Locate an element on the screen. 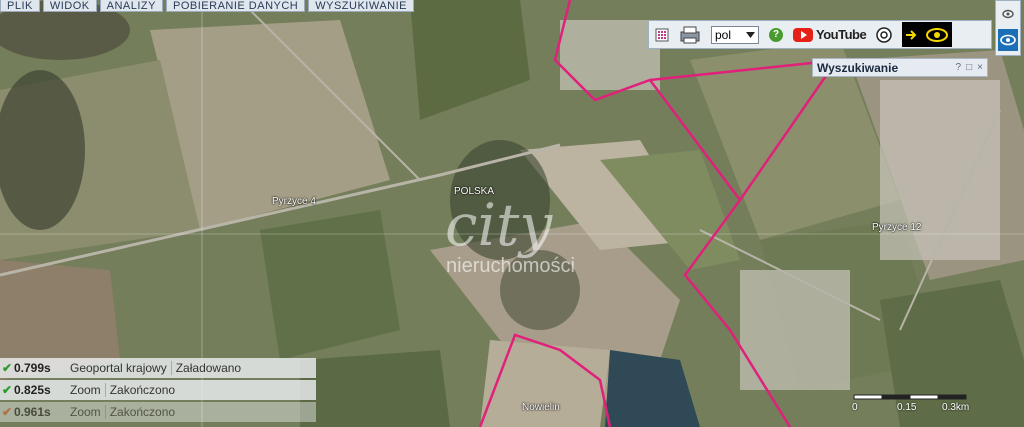 This screenshot has height=427, width=1024. menu-item-download: Pobieranie danych is located at coordinates (236, 6).